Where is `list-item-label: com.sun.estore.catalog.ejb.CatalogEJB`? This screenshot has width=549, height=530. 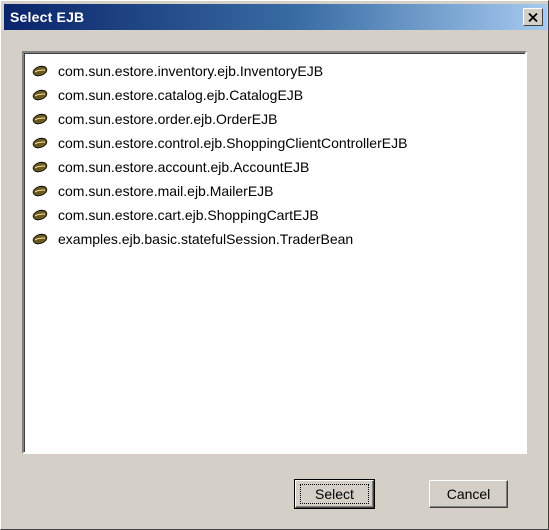
list-item-label: com.sun.estore.catalog.ejb.CatalogEJB is located at coordinates (181, 95).